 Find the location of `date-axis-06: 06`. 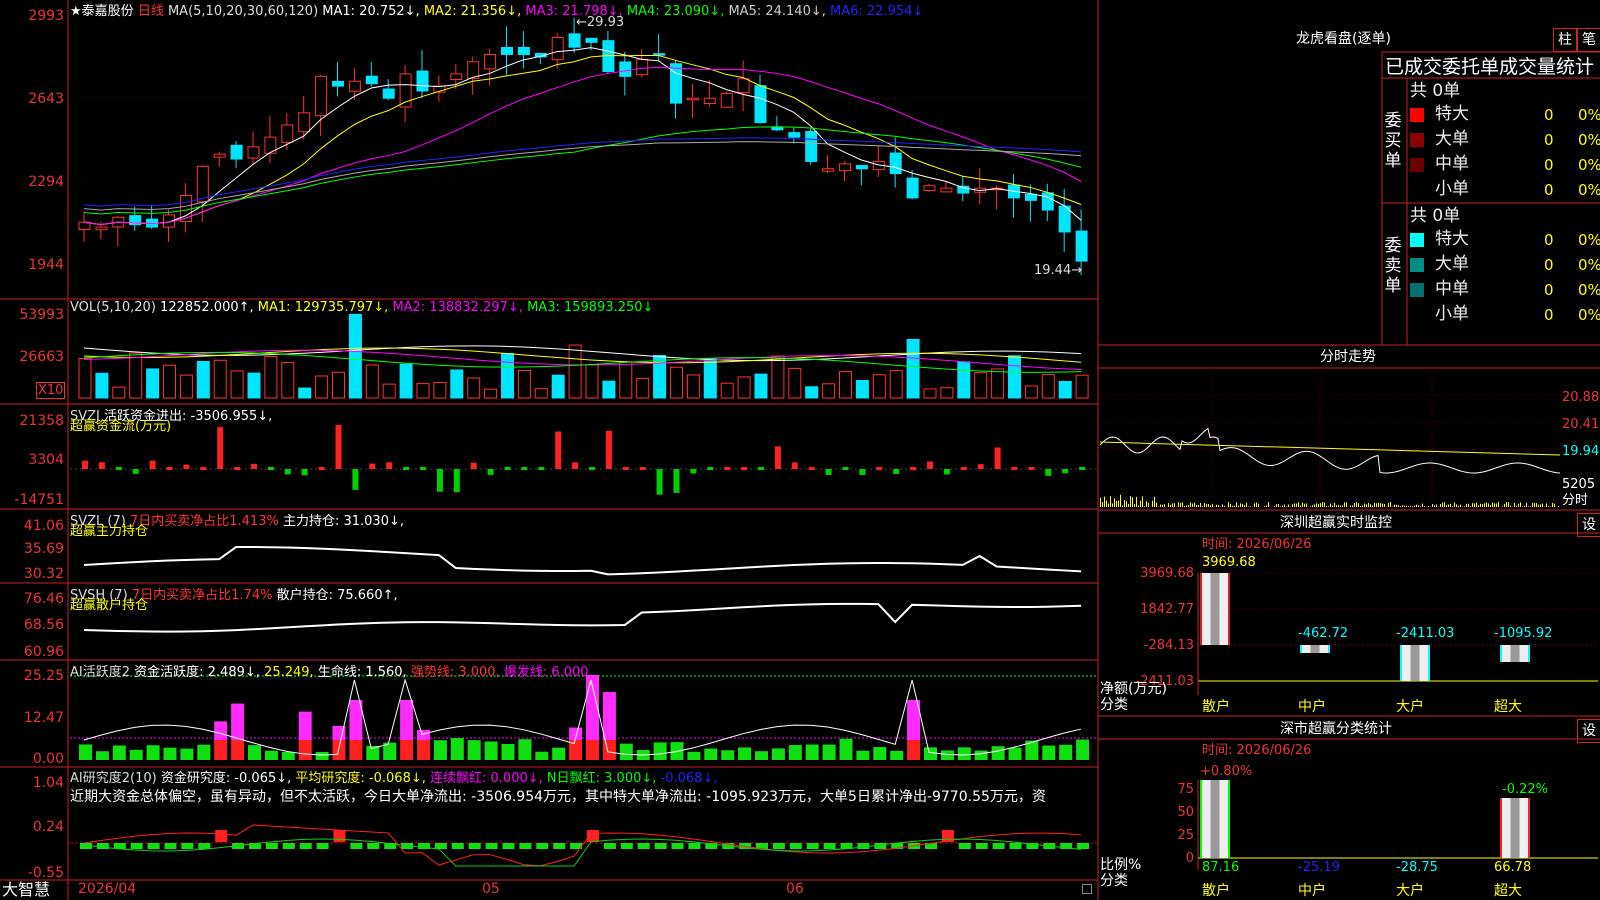

date-axis-06: 06 is located at coordinates (795, 889).